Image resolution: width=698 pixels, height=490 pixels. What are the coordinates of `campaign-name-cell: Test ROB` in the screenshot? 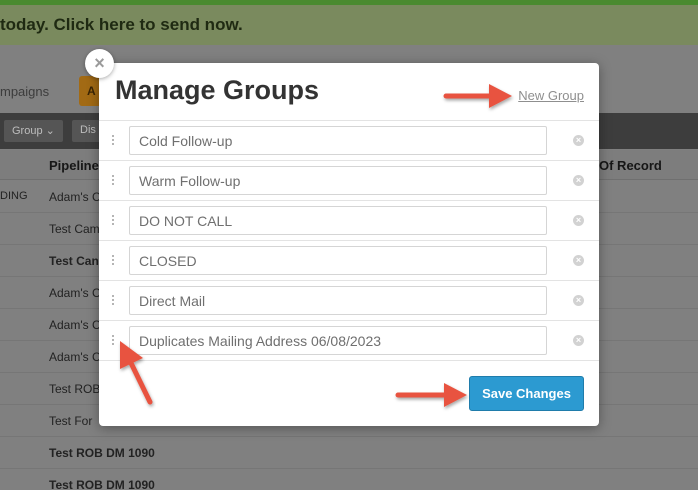 It's located at (74, 389).